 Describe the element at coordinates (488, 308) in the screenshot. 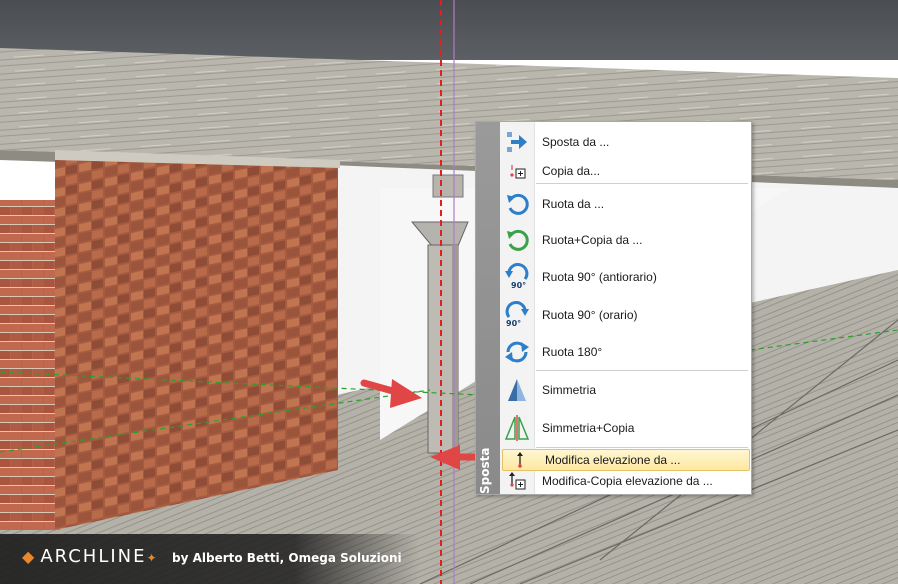

I see `menu-panel-band: Sposta` at that location.